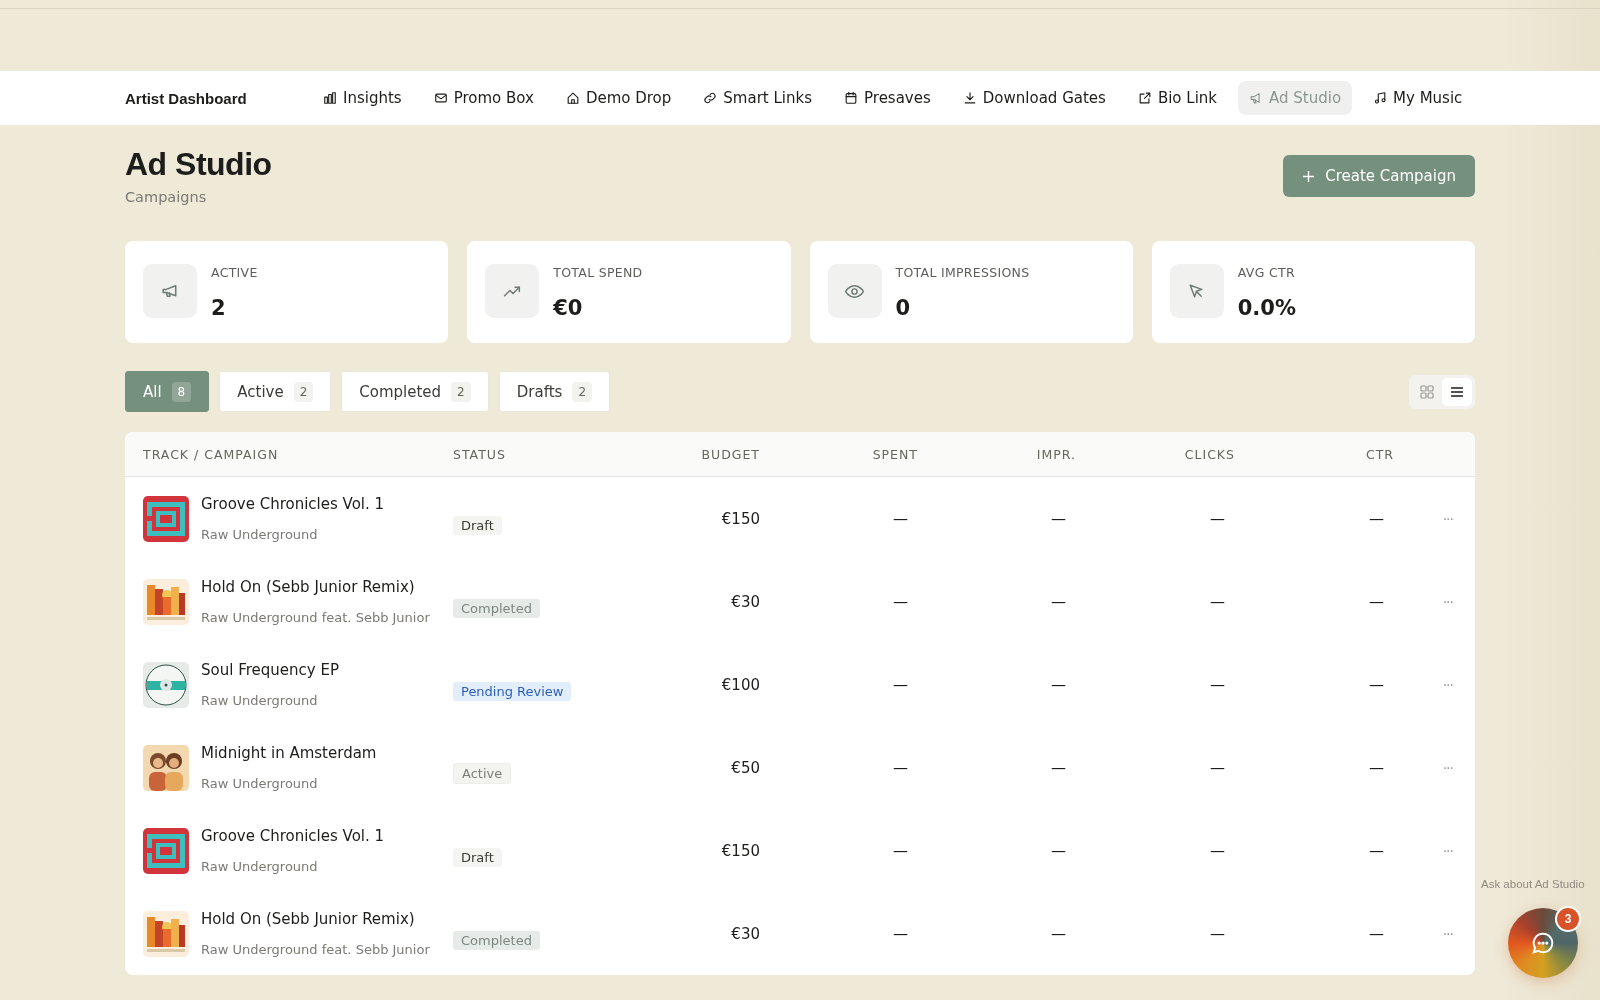 This screenshot has width=1600, height=1000. I want to click on stat-value: 2, so click(219, 307).